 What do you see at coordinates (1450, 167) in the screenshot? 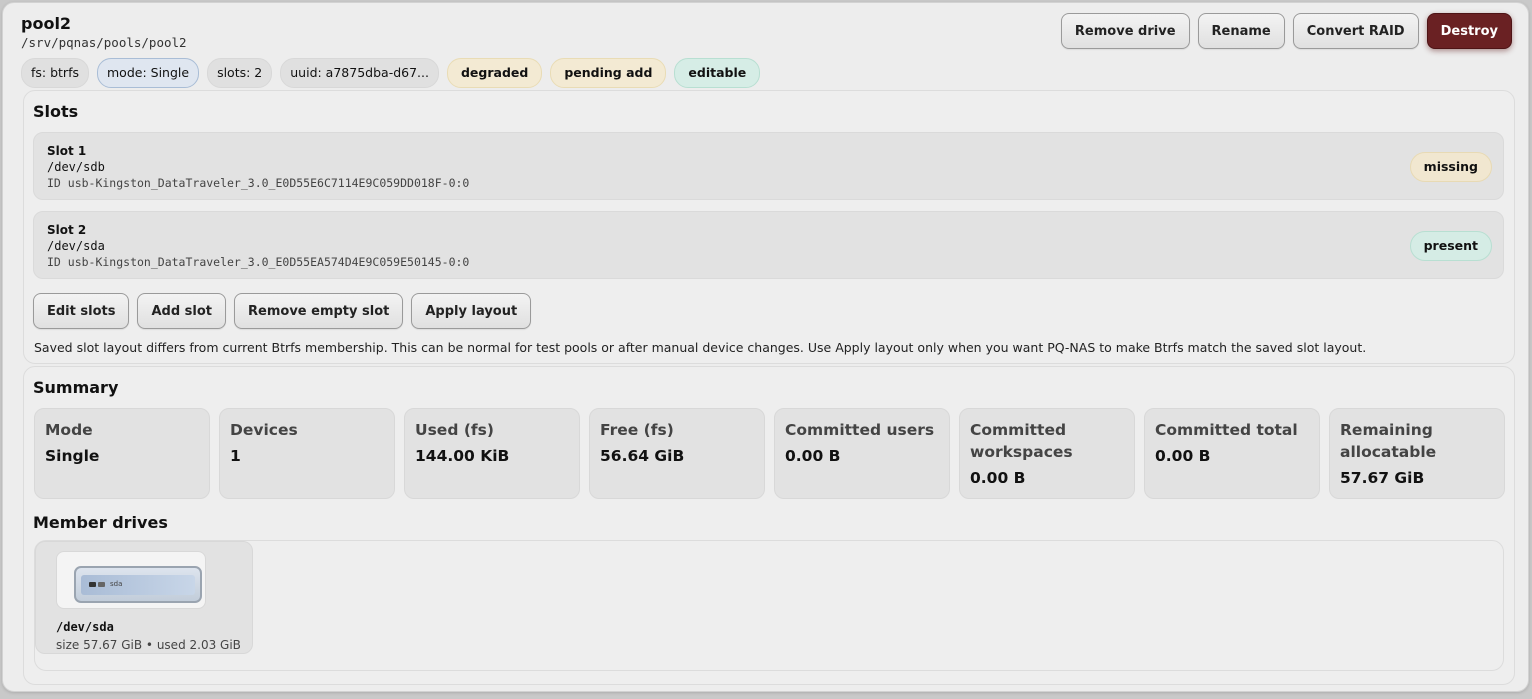
I see `slot-status-badge: missing` at bounding box center [1450, 167].